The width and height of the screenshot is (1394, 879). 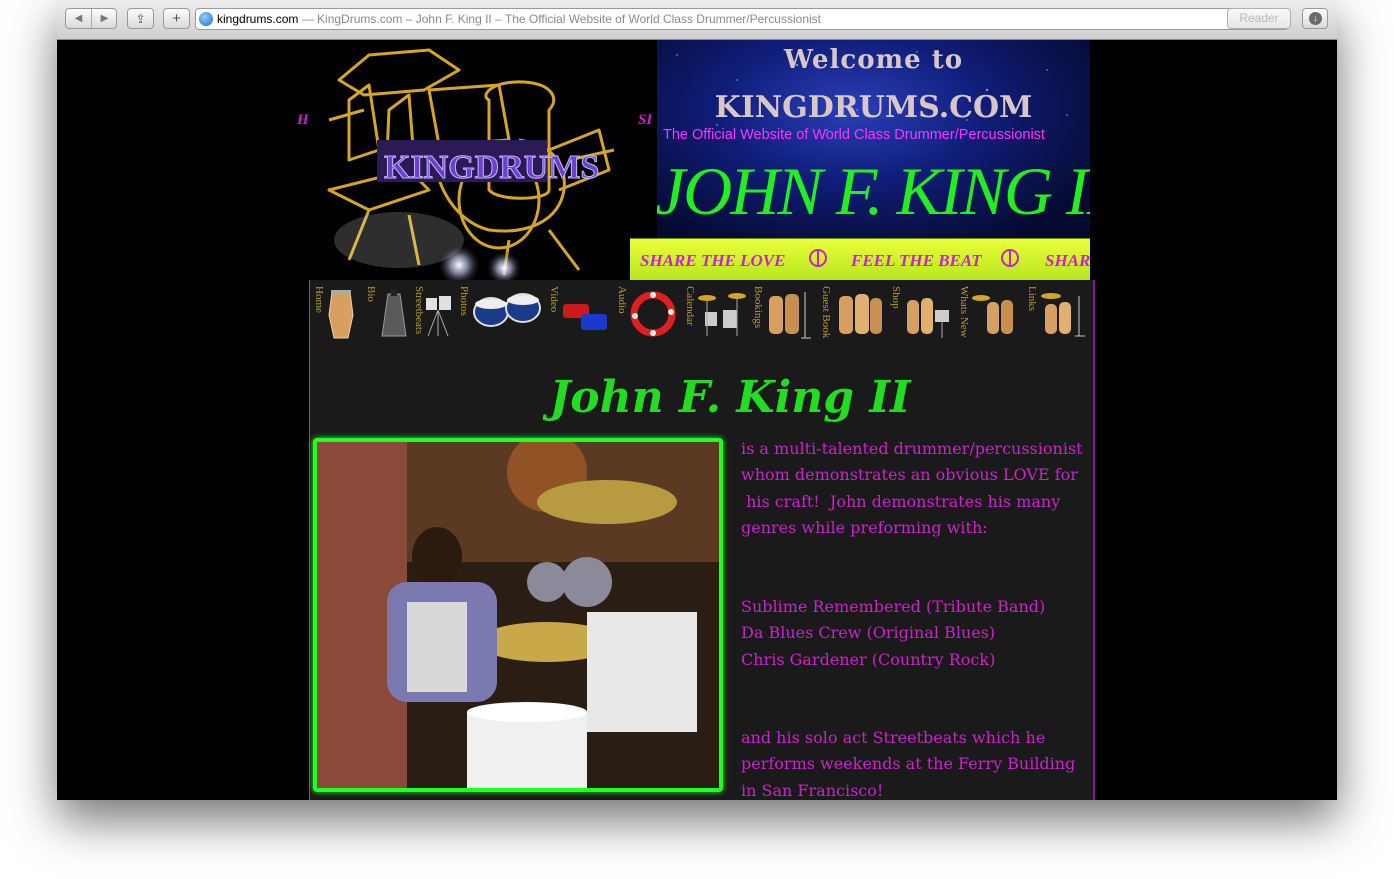 What do you see at coordinates (371, 294) in the screenshot?
I see `nav-label: Bio` at bounding box center [371, 294].